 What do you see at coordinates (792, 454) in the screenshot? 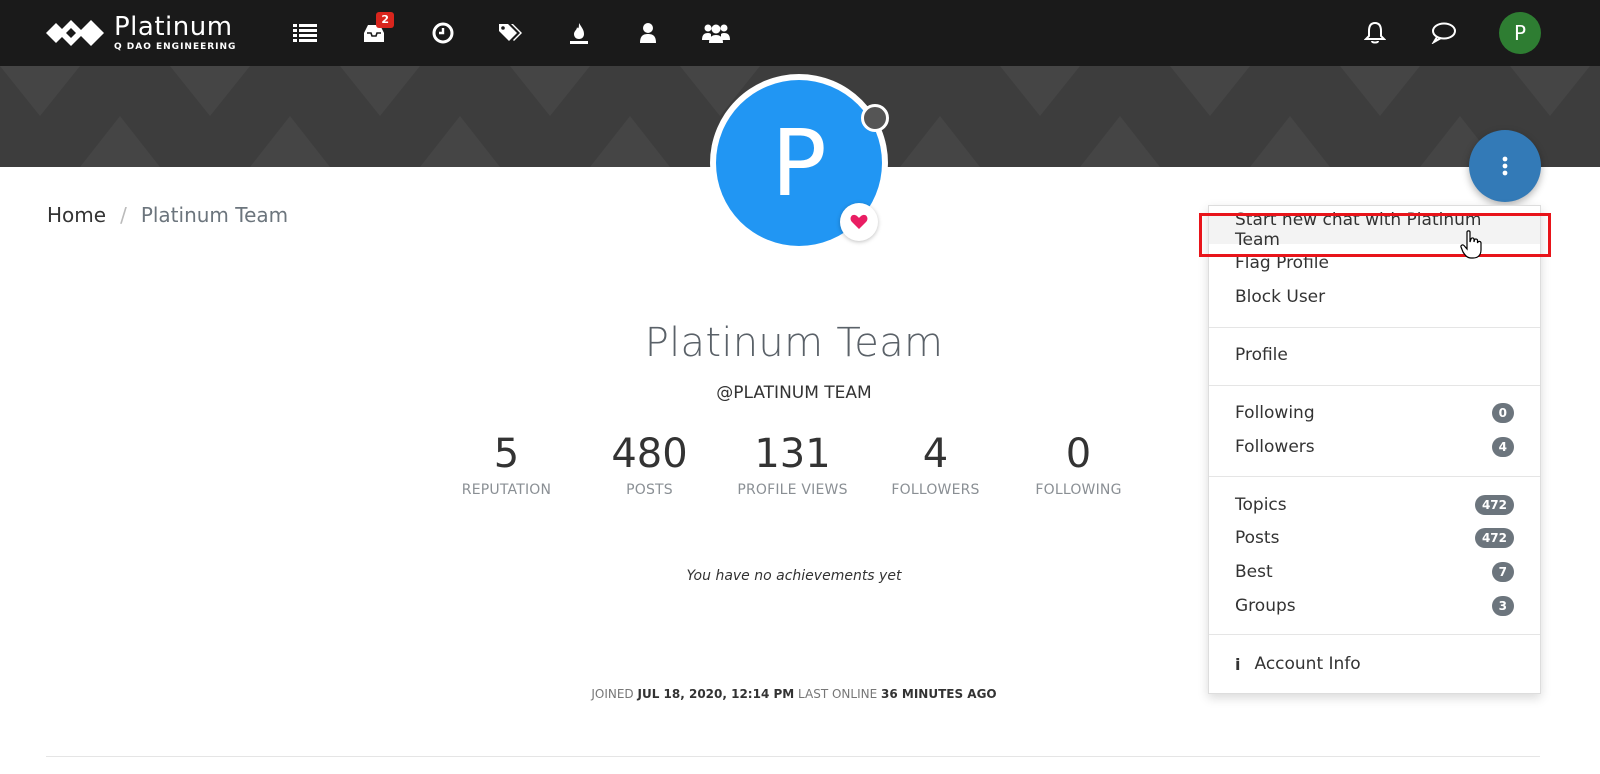
I see `stat-value: 131` at bounding box center [792, 454].